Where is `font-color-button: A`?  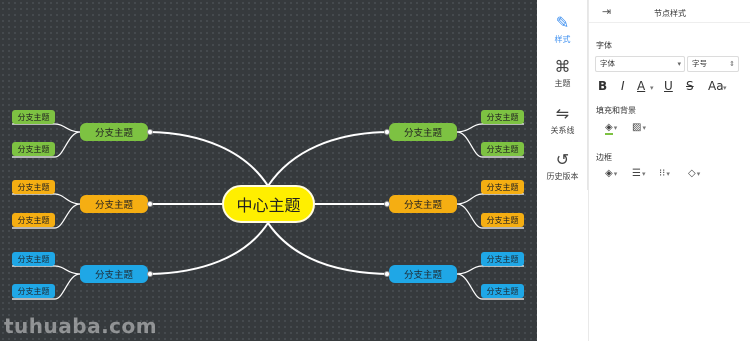 font-color-button: A is located at coordinates (641, 86).